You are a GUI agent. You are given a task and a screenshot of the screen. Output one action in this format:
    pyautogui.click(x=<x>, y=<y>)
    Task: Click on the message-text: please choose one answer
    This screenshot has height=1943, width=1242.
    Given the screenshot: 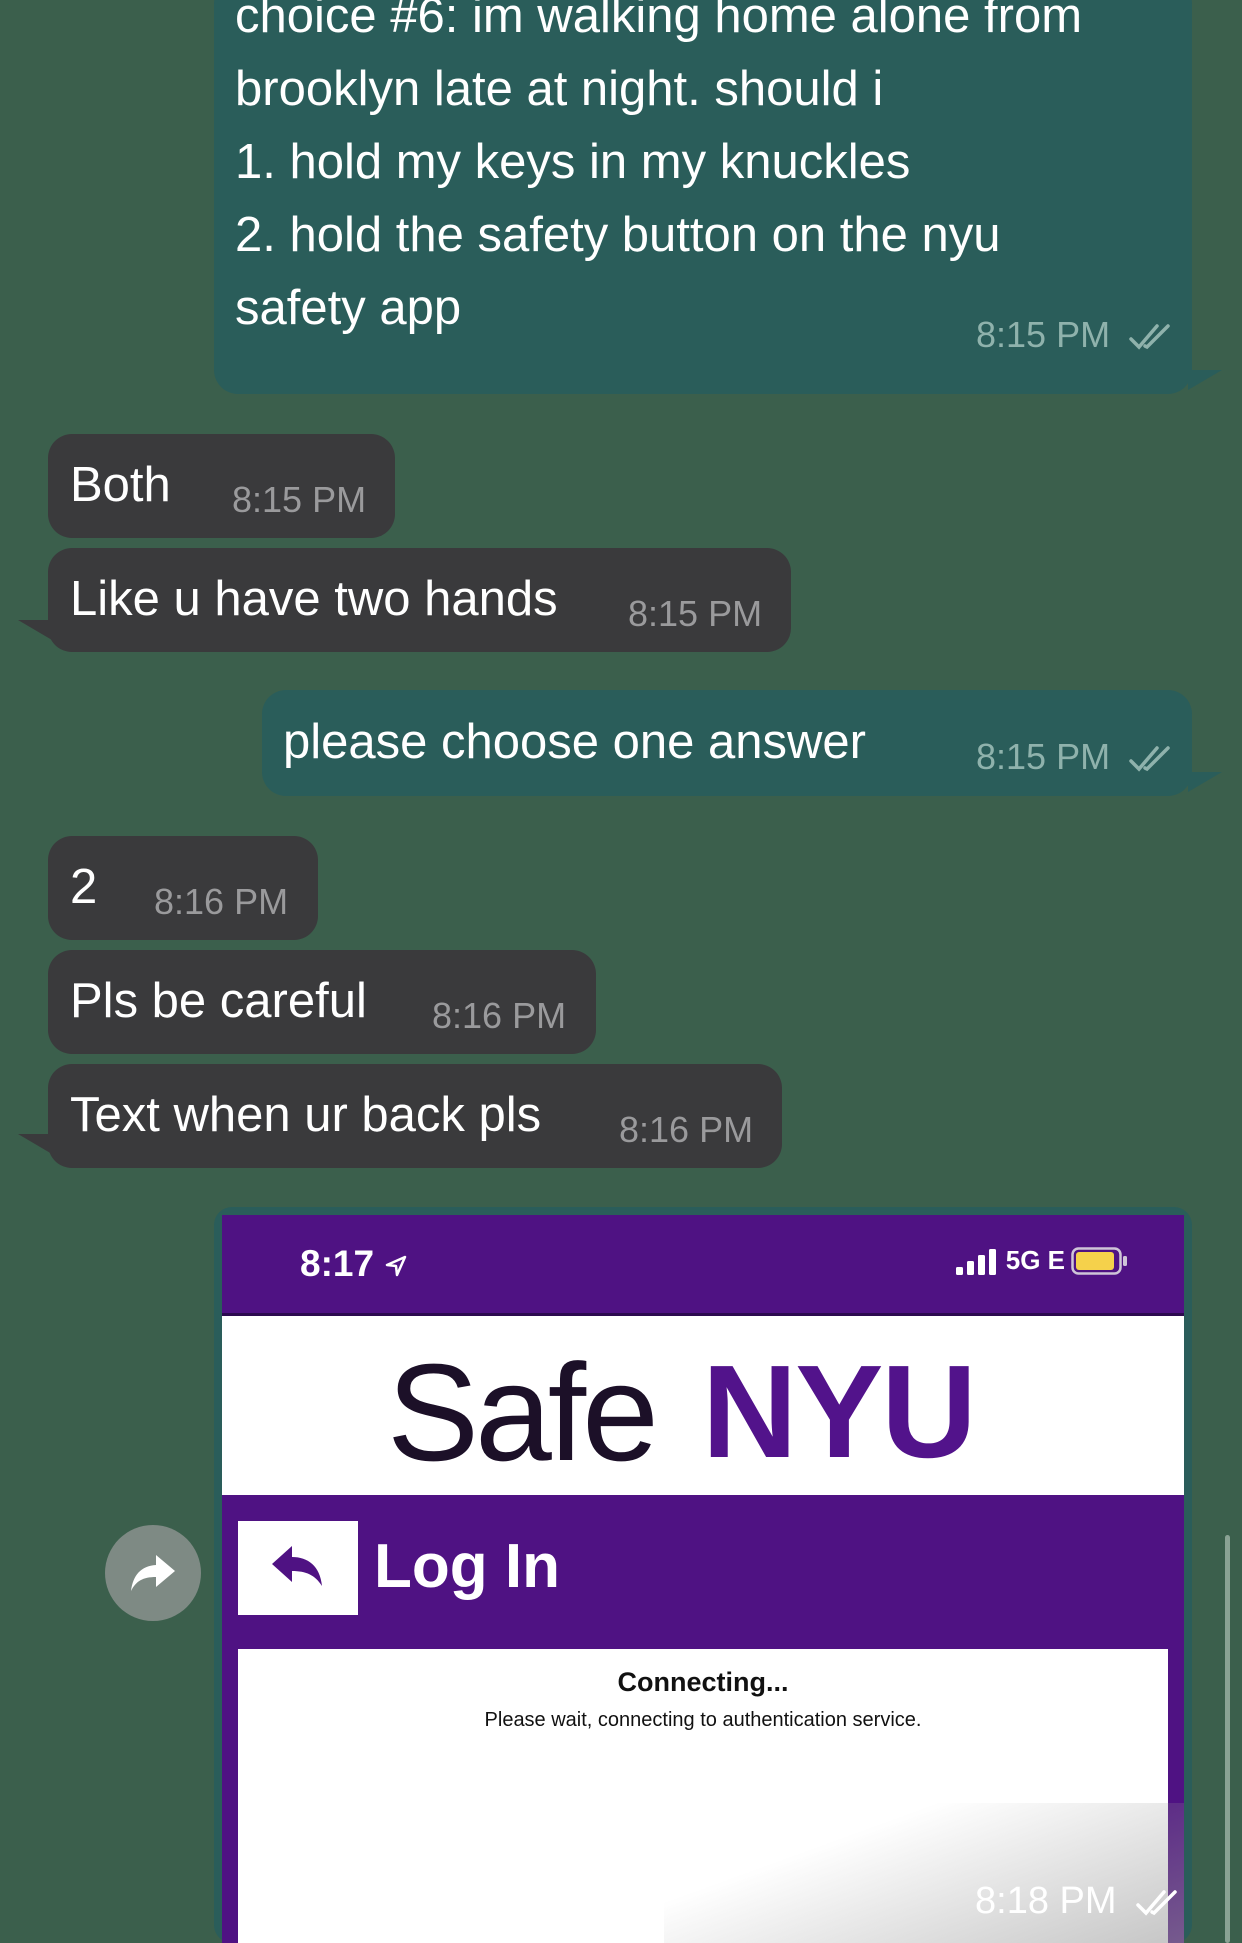 What is the action you would take?
    pyautogui.click(x=574, y=742)
    